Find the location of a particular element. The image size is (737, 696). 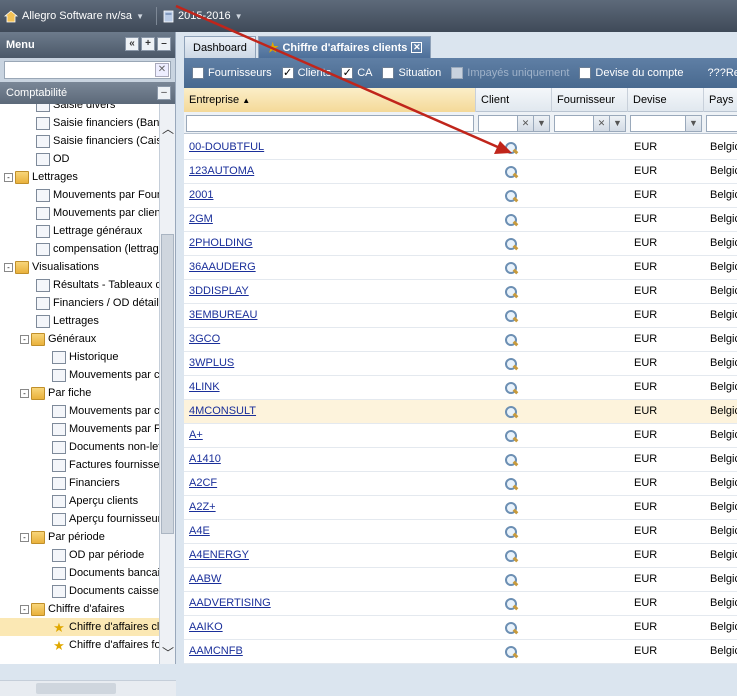

column-header-devise: Devise is located at coordinates (666, 100).